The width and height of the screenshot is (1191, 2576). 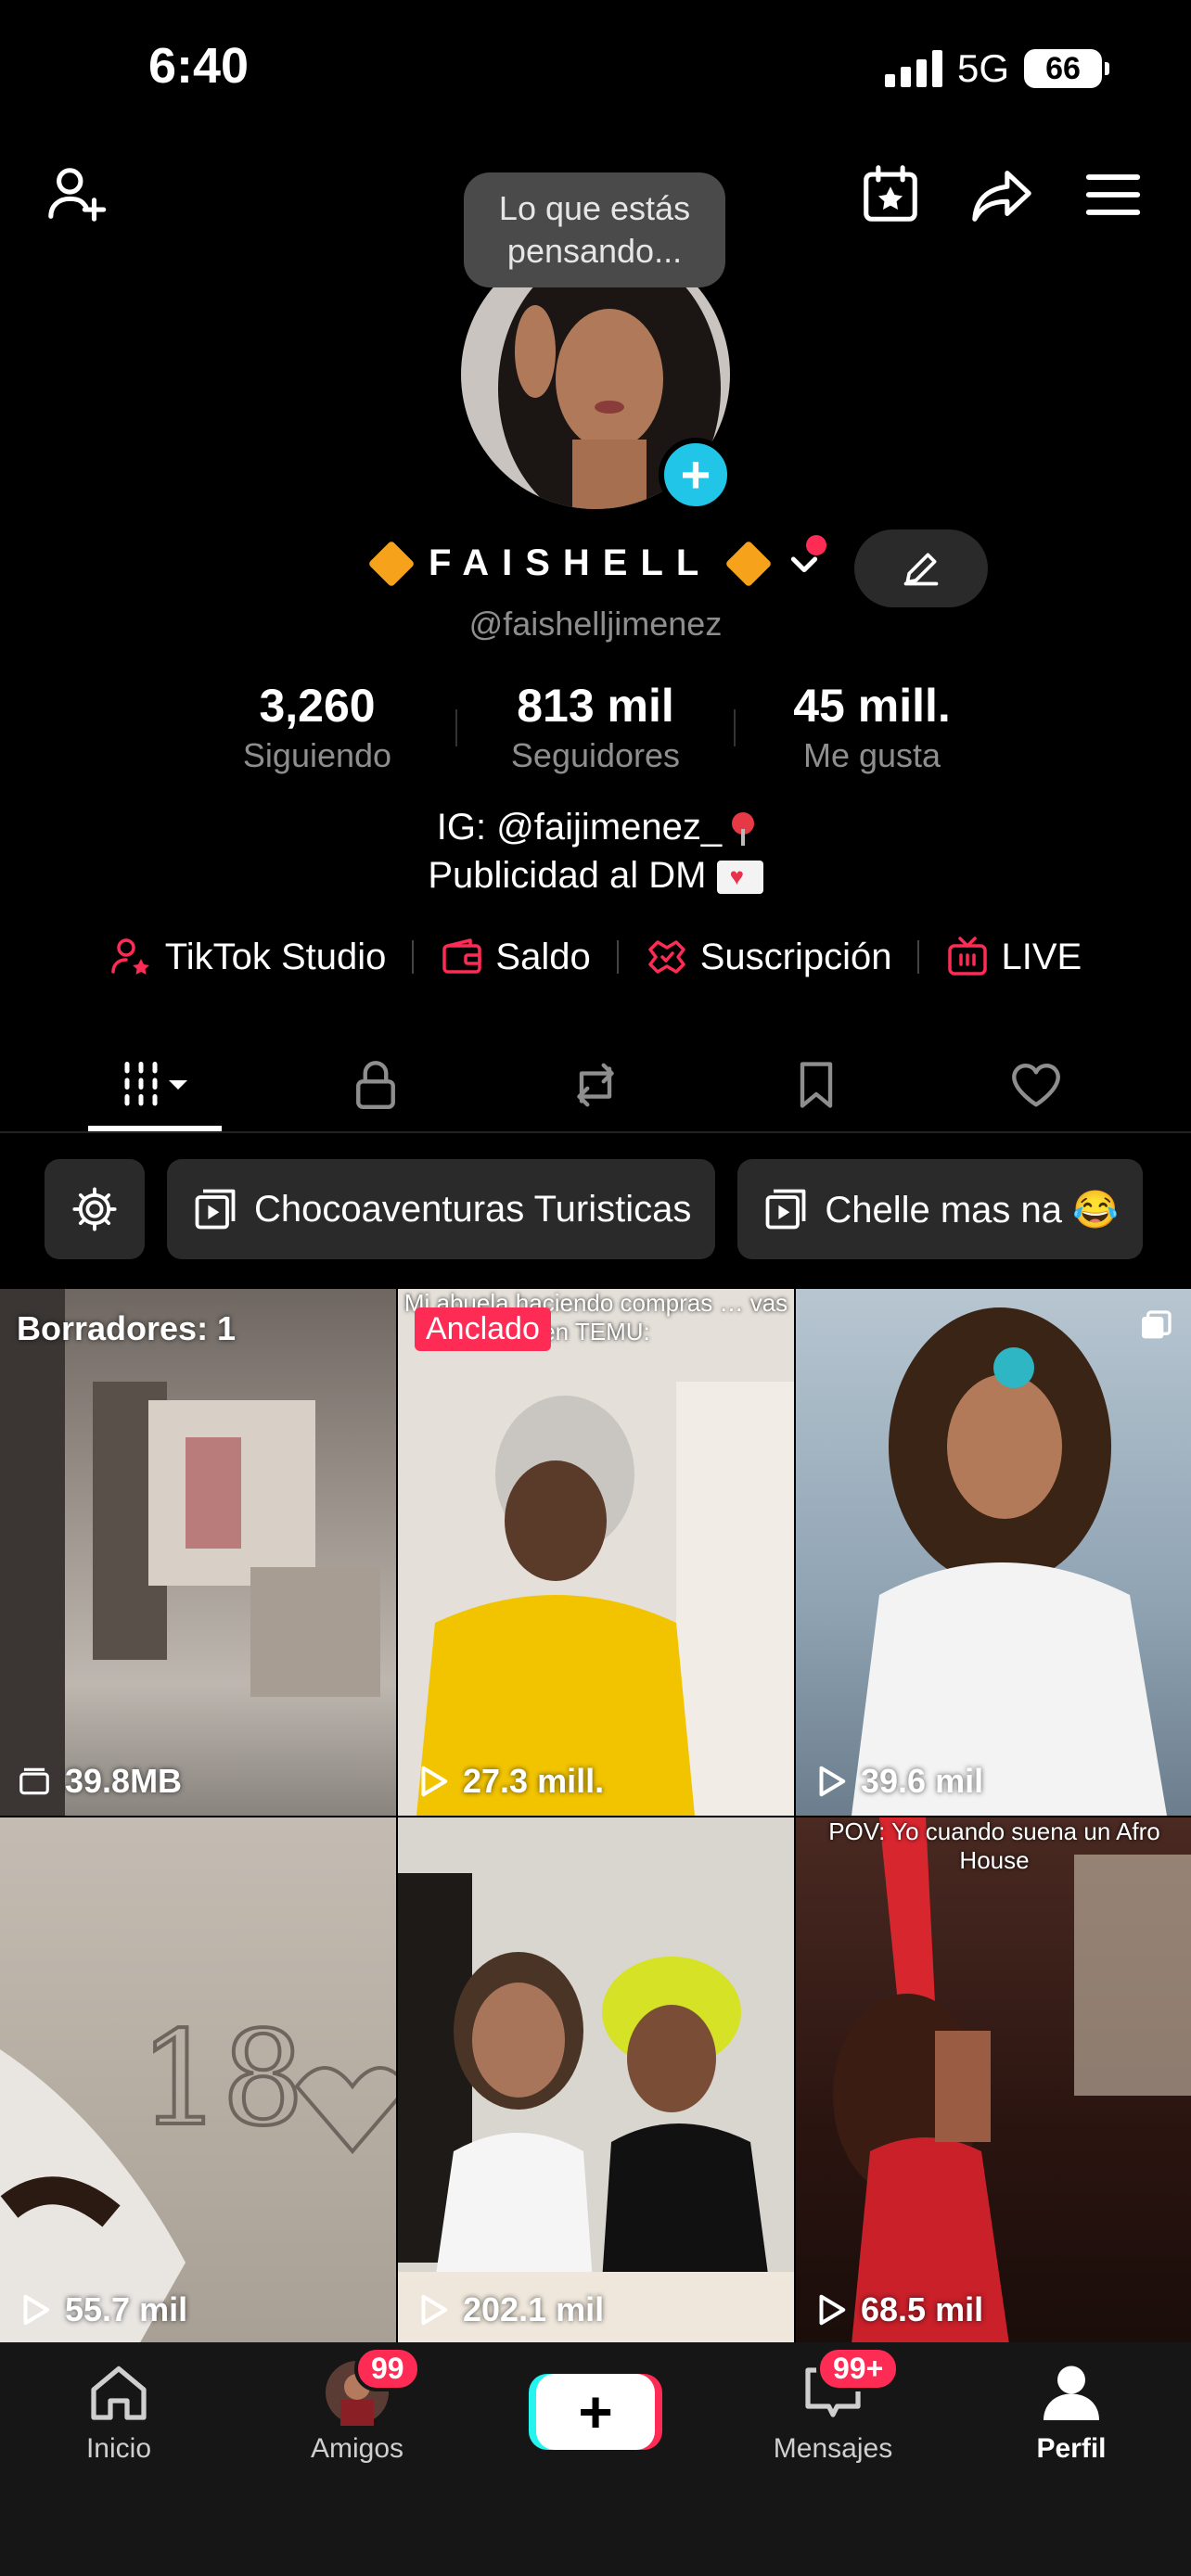 What do you see at coordinates (795, 957) in the screenshot?
I see `subscription-label: Suscripción` at bounding box center [795, 957].